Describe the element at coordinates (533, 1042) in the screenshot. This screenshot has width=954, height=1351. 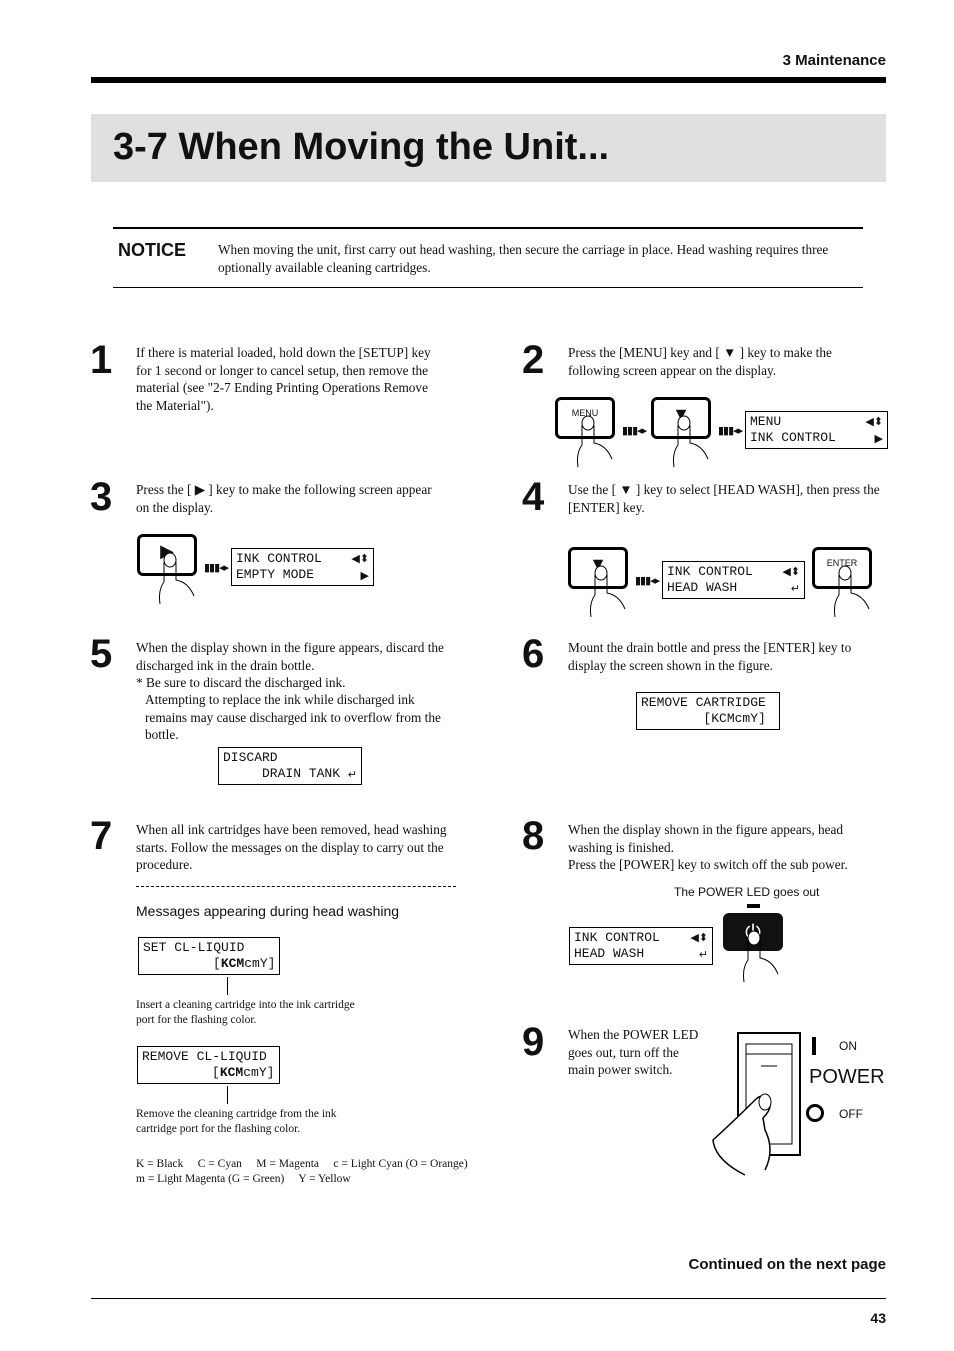
I see `step-number: 9` at that location.